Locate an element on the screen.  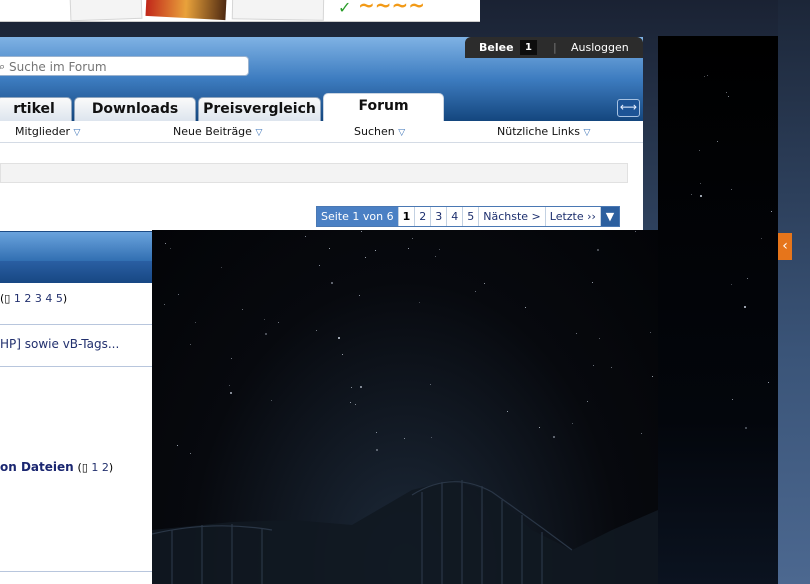
info-bar is located at coordinates (314, 173).